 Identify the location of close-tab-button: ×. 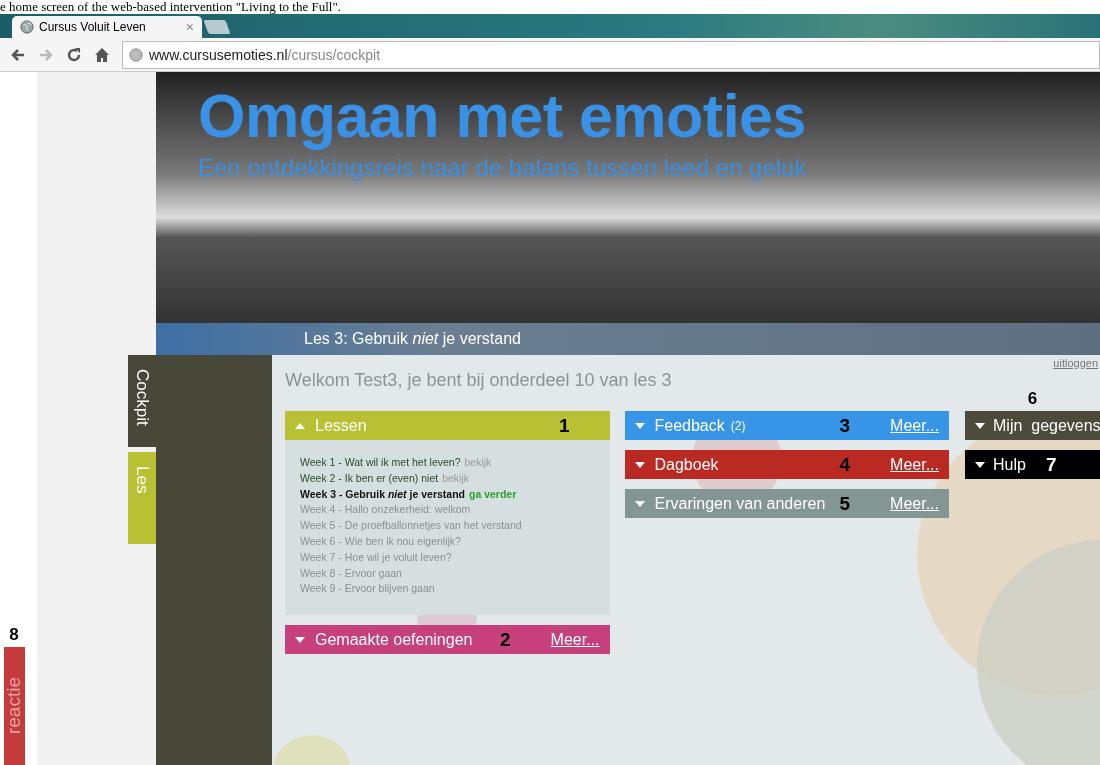
(189, 27).